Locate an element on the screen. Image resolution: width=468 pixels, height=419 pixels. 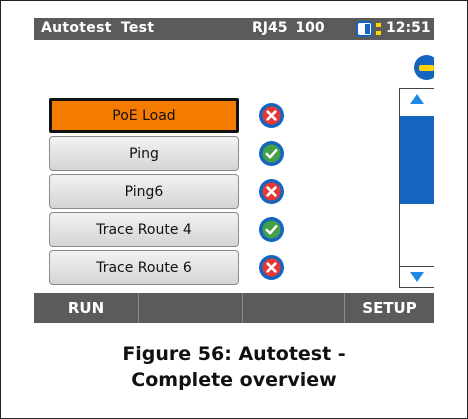
clock: 12:51 is located at coordinates (408, 28).